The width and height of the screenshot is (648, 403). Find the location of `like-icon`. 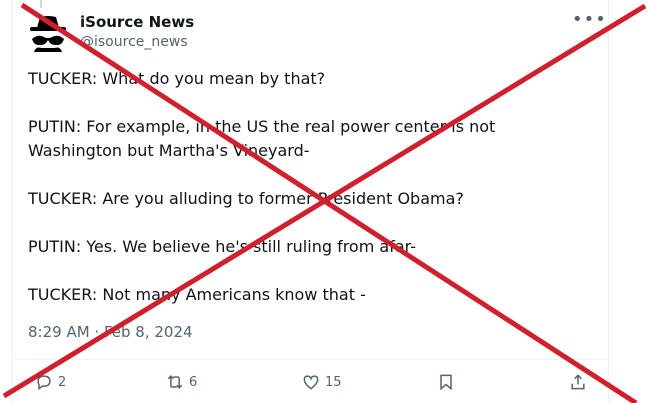

like-icon is located at coordinates (311, 382).